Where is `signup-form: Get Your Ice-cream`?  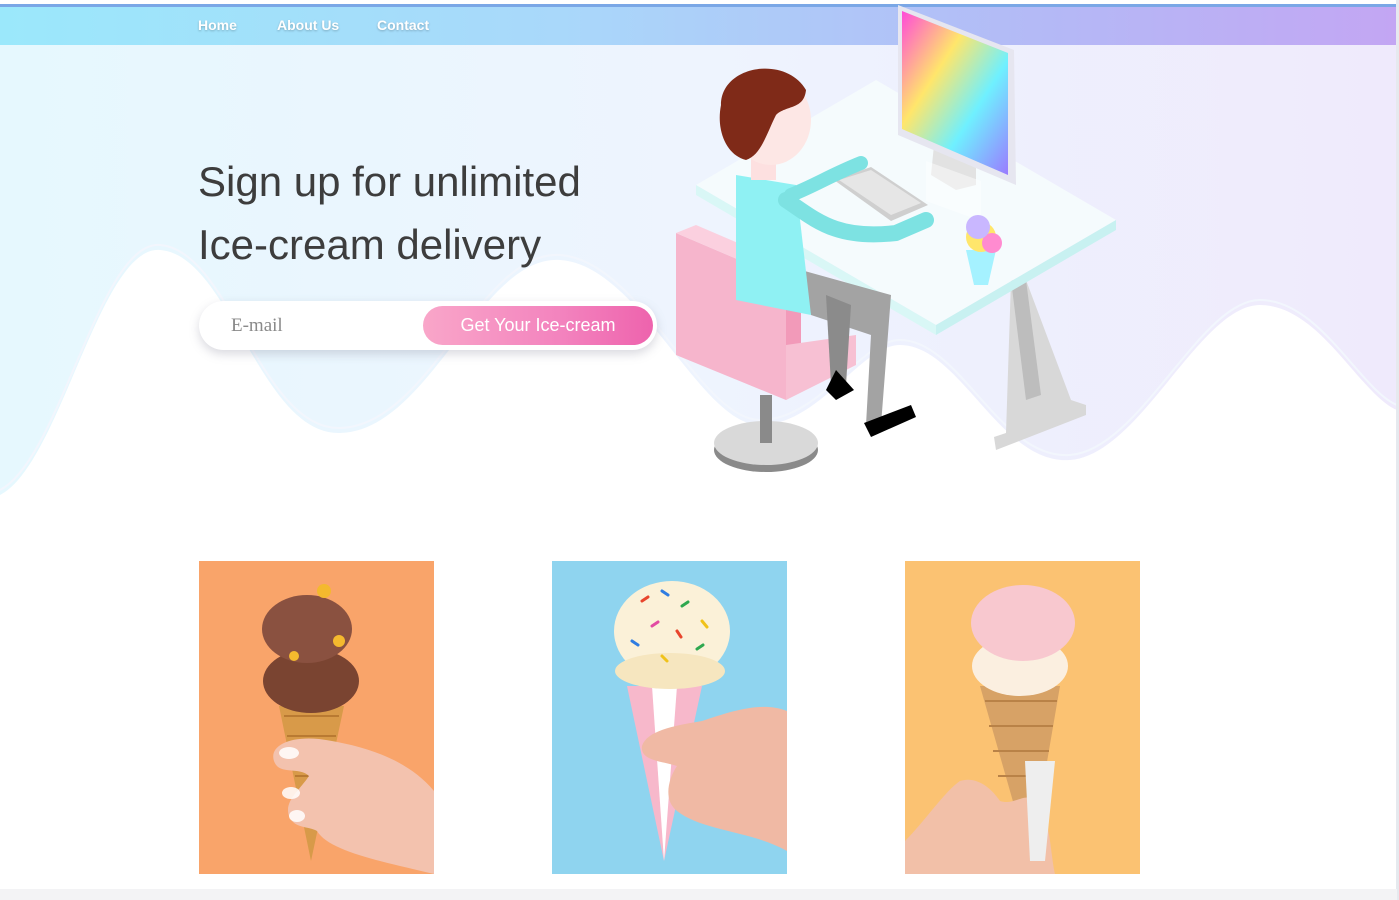
signup-form: Get Your Ice-cream is located at coordinates (428, 325).